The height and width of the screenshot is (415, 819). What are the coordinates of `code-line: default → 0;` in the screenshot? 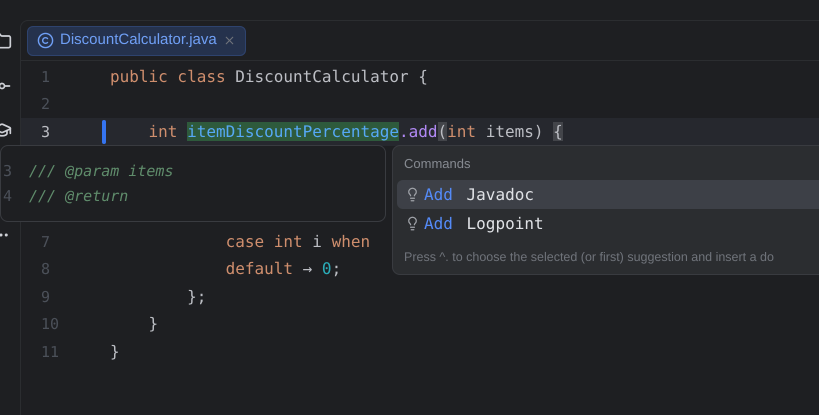 It's located at (283, 269).